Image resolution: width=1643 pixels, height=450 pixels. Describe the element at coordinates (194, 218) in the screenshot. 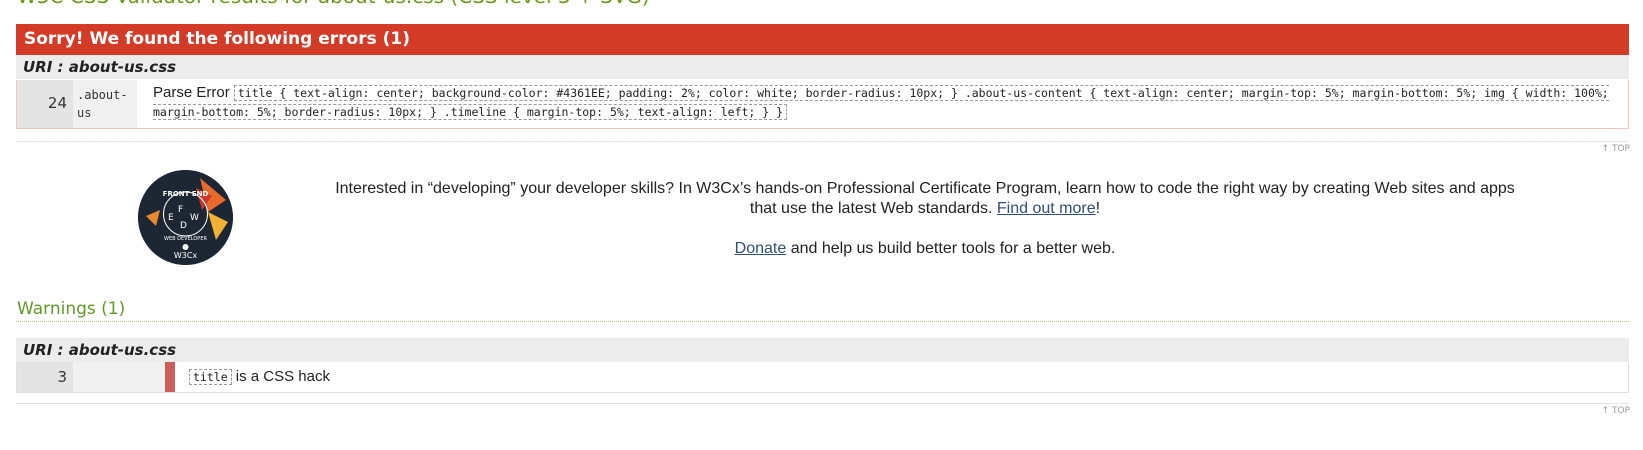

I see `svg-text: W` at that location.